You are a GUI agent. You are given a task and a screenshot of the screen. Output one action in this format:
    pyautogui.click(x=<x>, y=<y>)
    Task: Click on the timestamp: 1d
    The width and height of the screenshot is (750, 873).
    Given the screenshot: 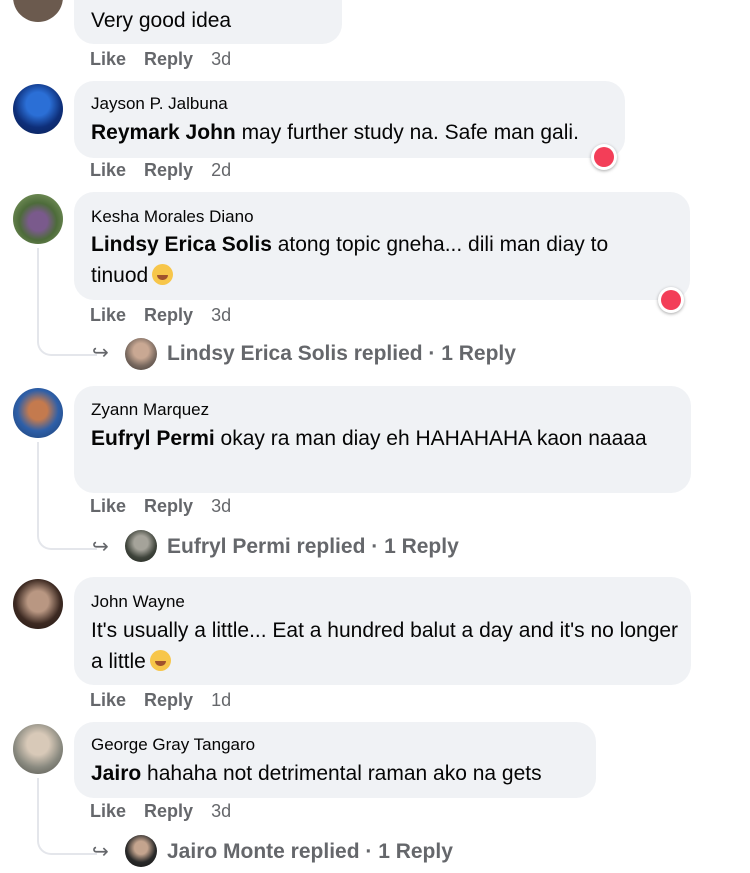 What is the action you would take?
    pyautogui.click(x=221, y=700)
    